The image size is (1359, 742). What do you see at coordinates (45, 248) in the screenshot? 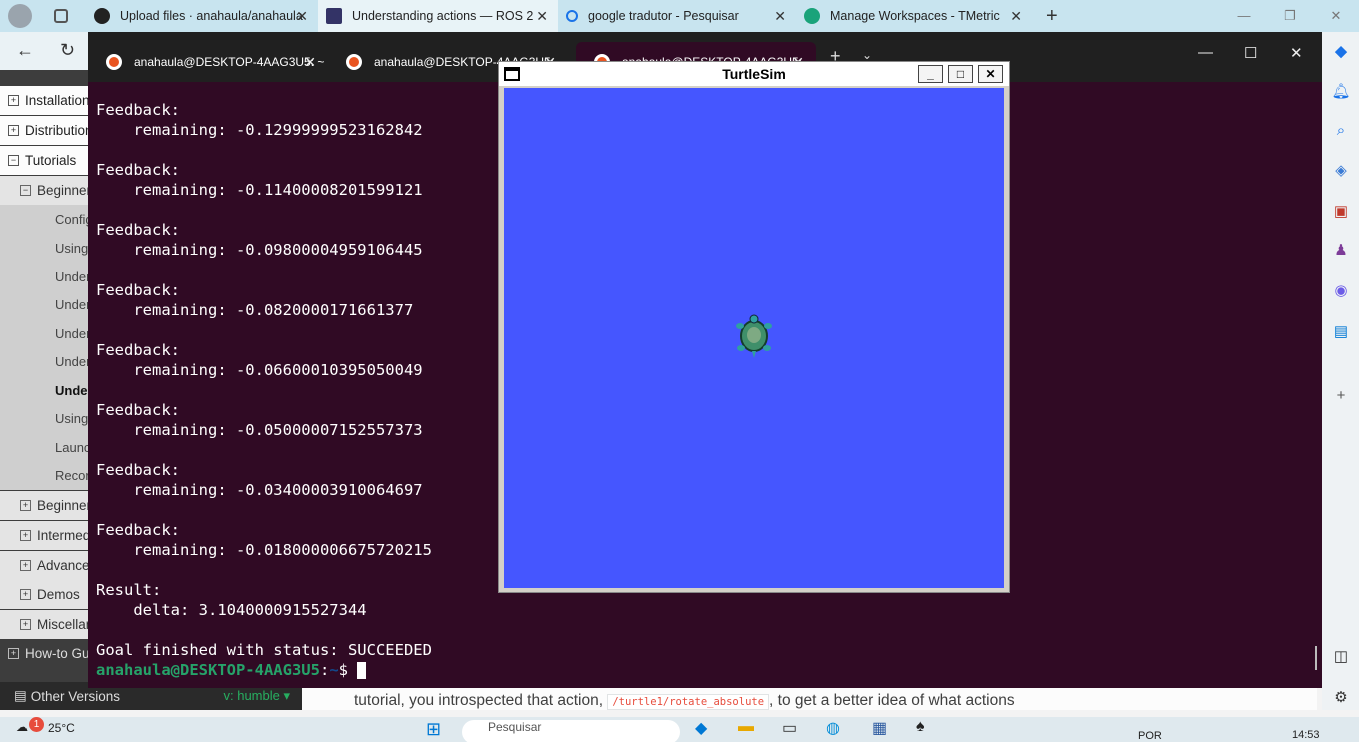
I see `sidebar-item-using-turtlesim: Using turtlesim, ros2, and rqt` at bounding box center [45, 248].